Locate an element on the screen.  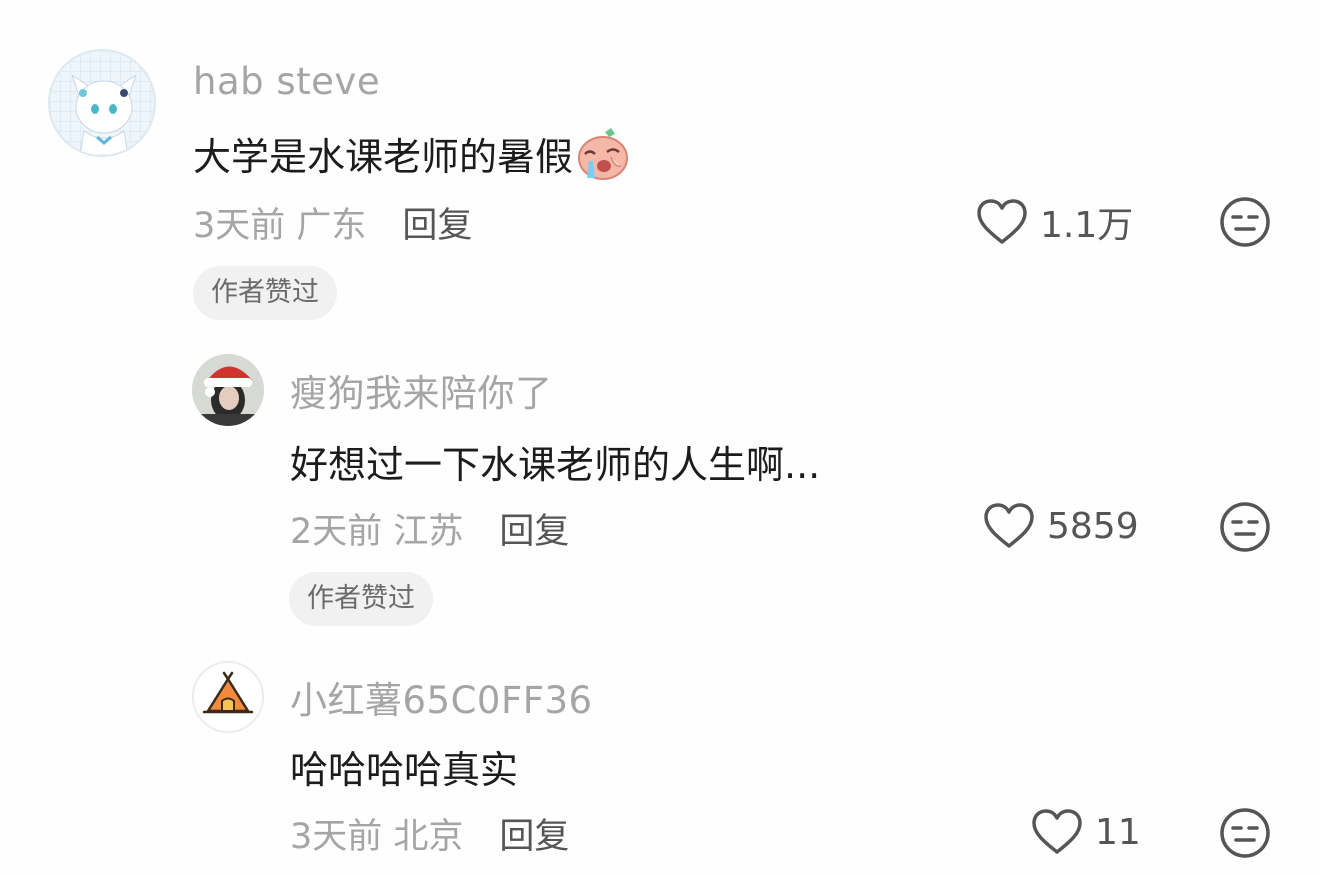
comment-text: 大学是水课老师的暑假 is located at coordinates (412, 153).